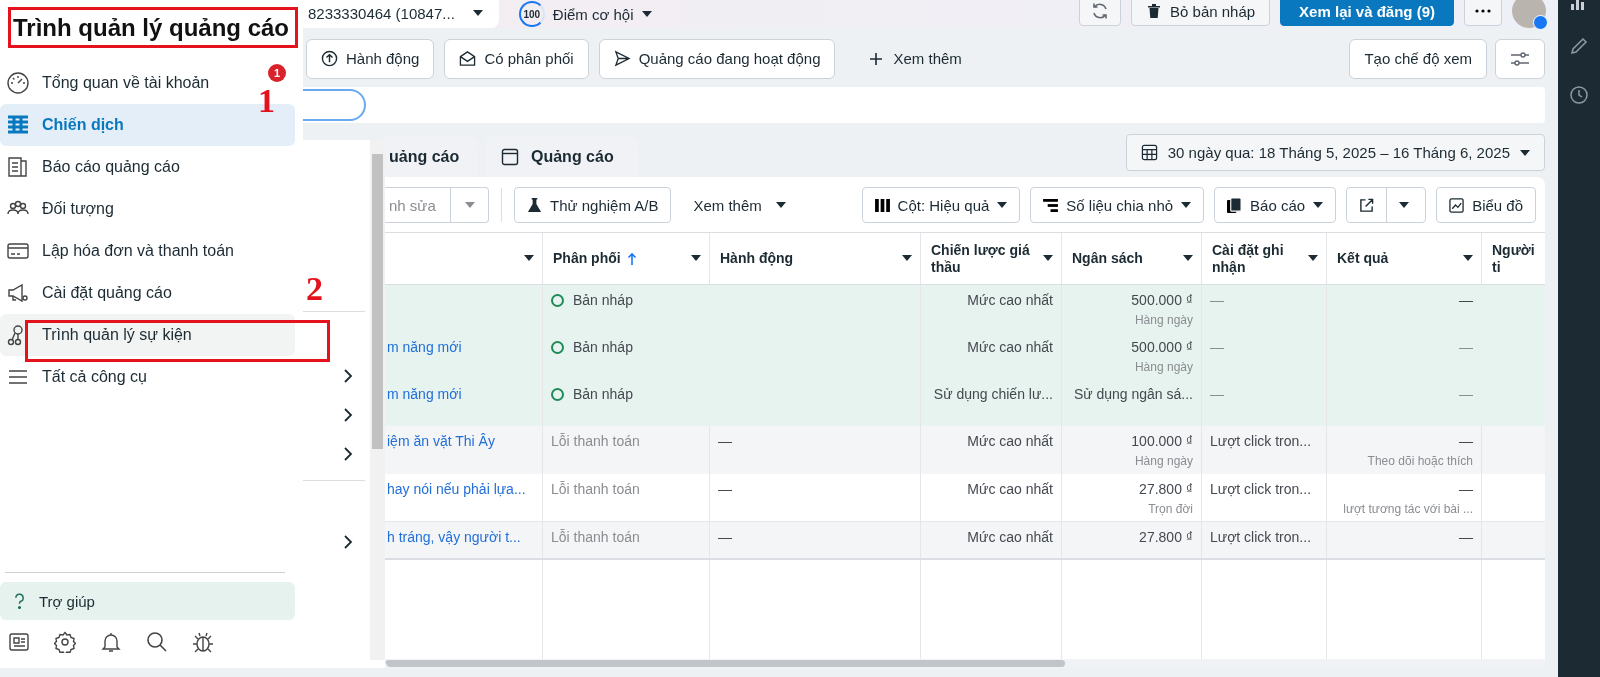 The height and width of the screenshot is (677, 1600). What do you see at coordinates (1201, 13) in the screenshot?
I see `discard-drafts-button: Bỏ bản nháp` at bounding box center [1201, 13].